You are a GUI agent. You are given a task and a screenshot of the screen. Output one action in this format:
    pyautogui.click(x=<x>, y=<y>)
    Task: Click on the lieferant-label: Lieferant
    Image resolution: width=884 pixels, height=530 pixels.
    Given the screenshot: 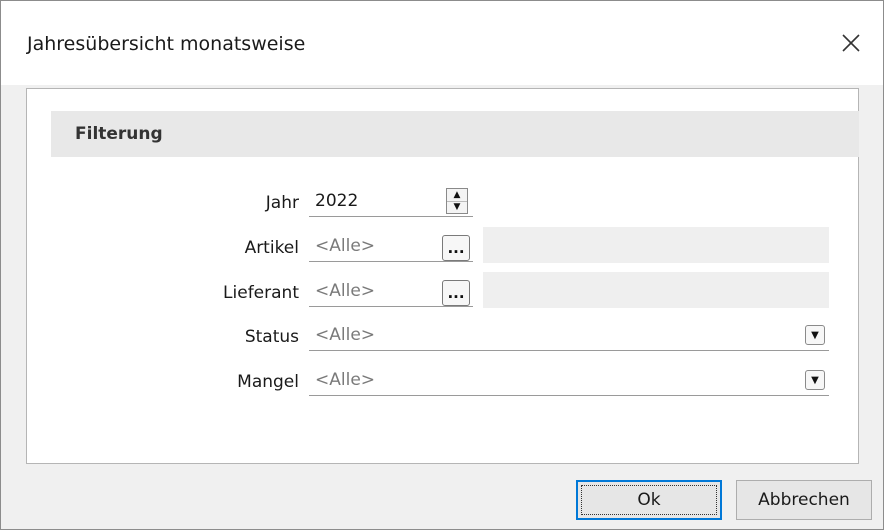 What is the action you would take?
    pyautogui.click(x=261, y=293)
    